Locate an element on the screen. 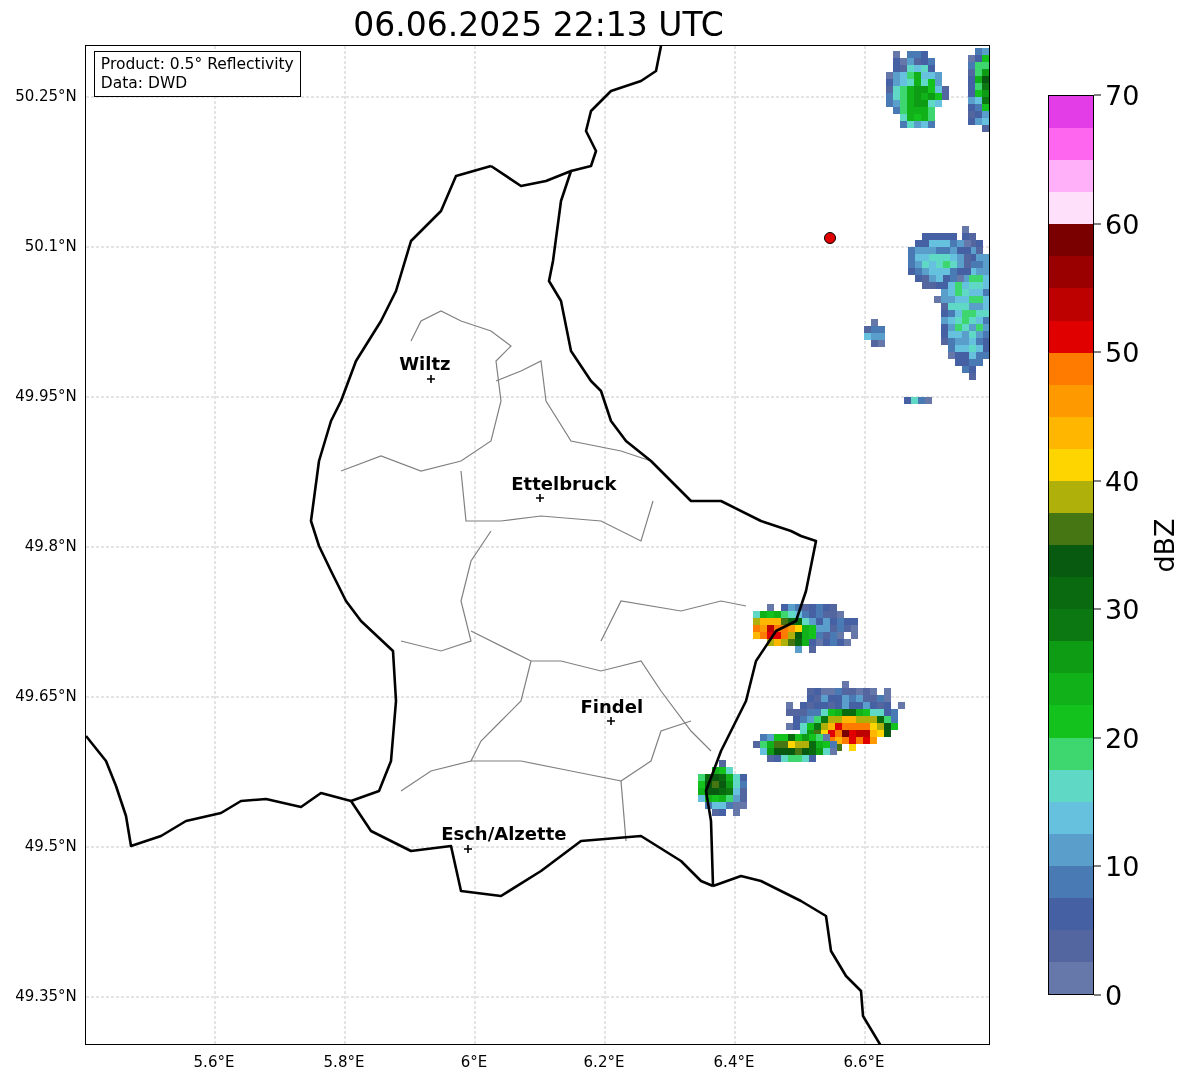 The width and height of the screenshot is (1184, 1081). legend-text: Data: DWD is located at coordinates (144, 83).